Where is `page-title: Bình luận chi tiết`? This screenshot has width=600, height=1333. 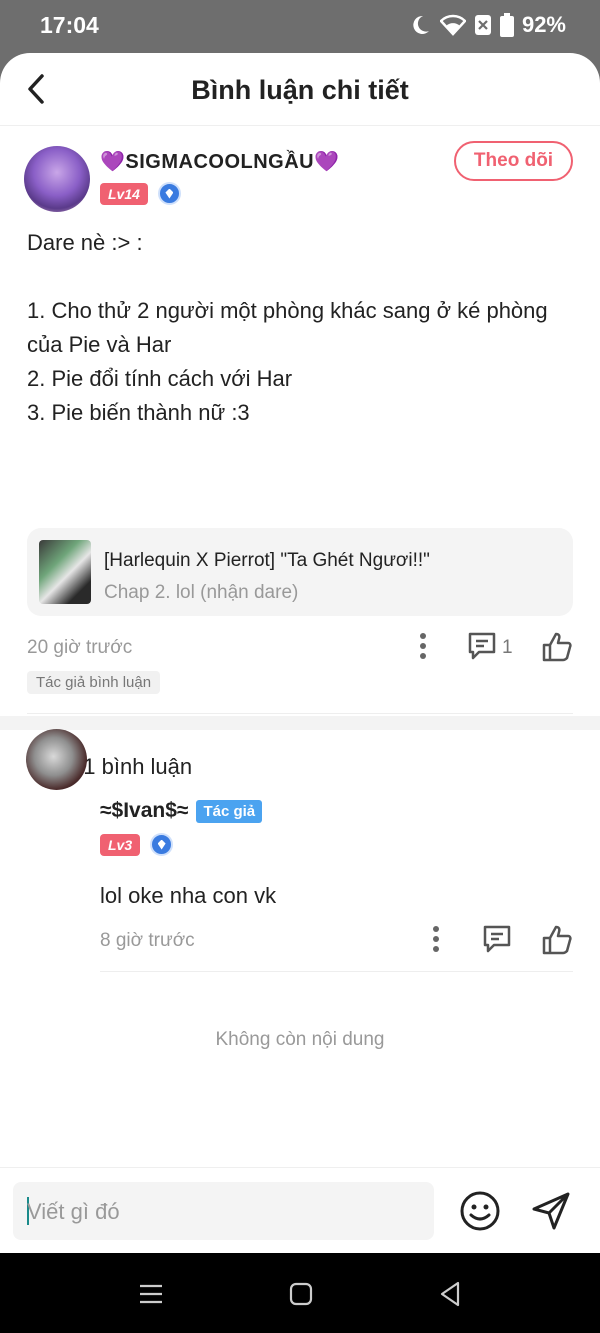
page-title: Bình luận chi tiết is located at coordinates (300, 90).